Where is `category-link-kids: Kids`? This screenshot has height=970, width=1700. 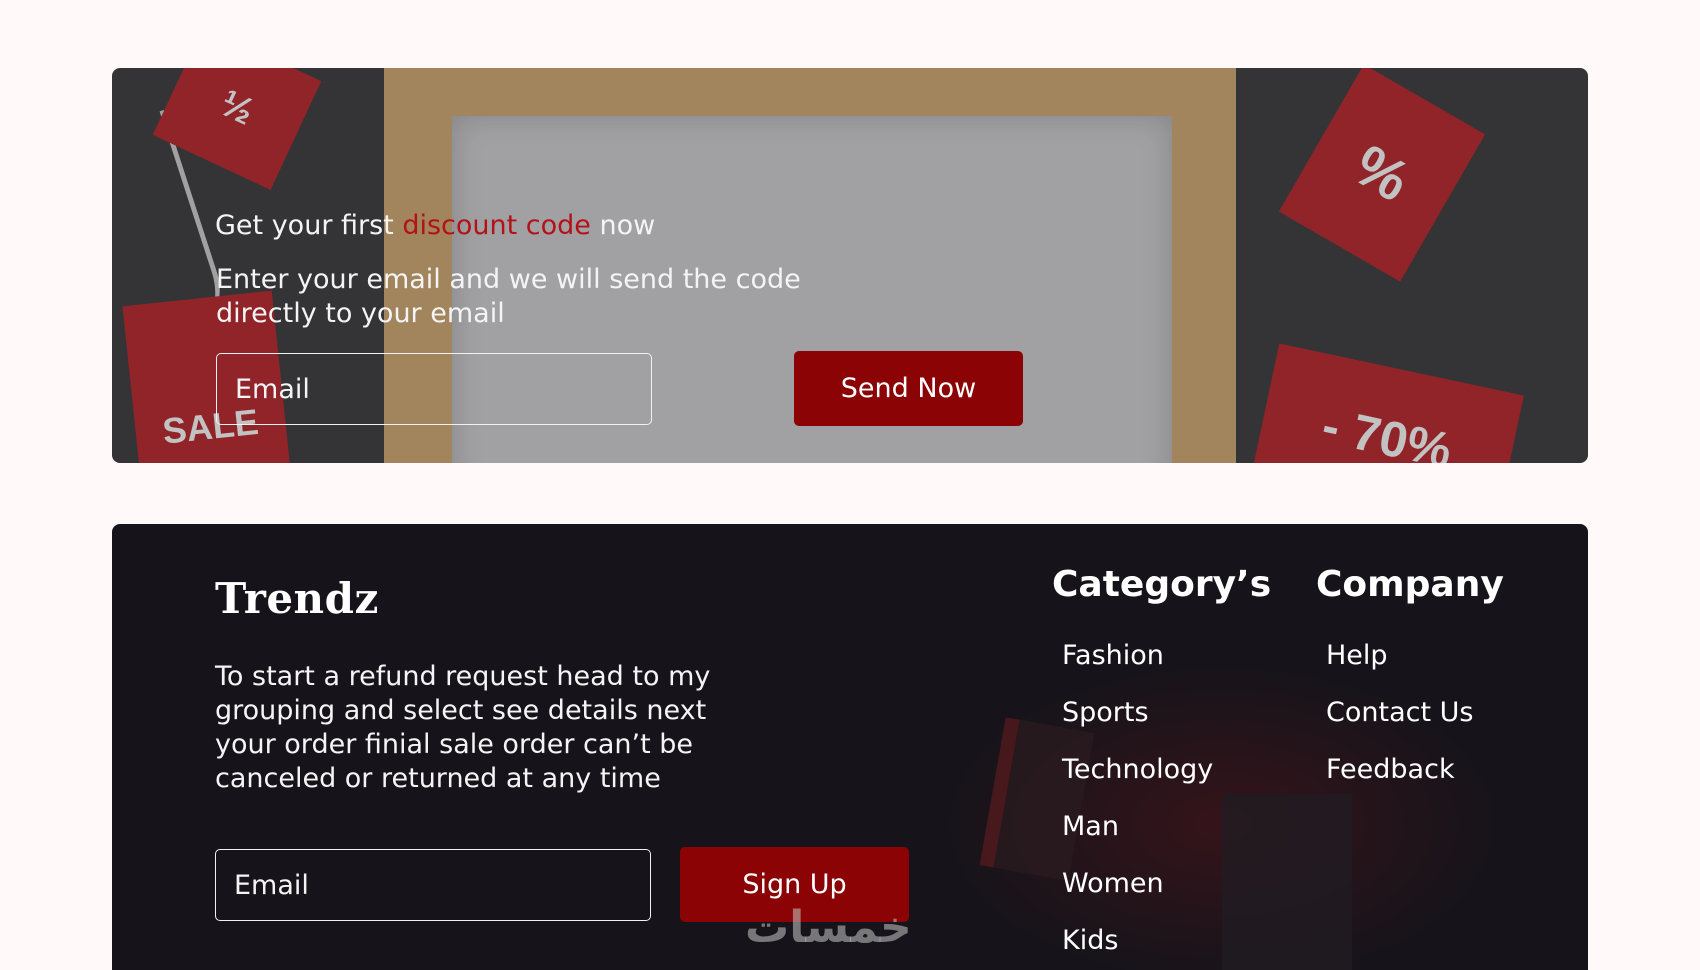
category-link-kids: Kids is located at coordinates (1137, 945).